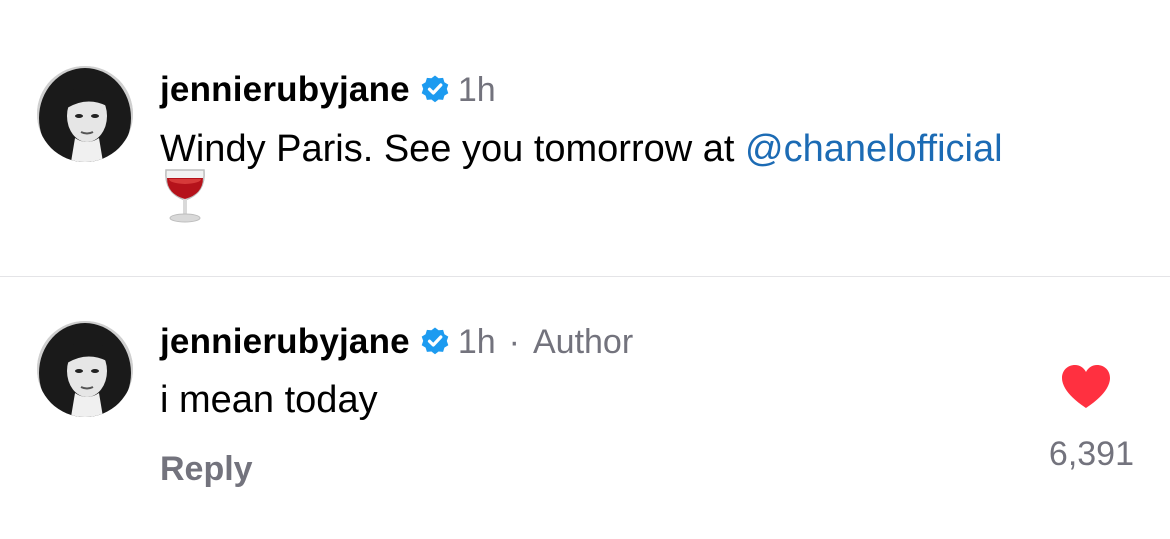 The image size is (1170, 539). Describe the element at coordinates (583, 341) in the screenshot. I see `author-label: Author` at that location.